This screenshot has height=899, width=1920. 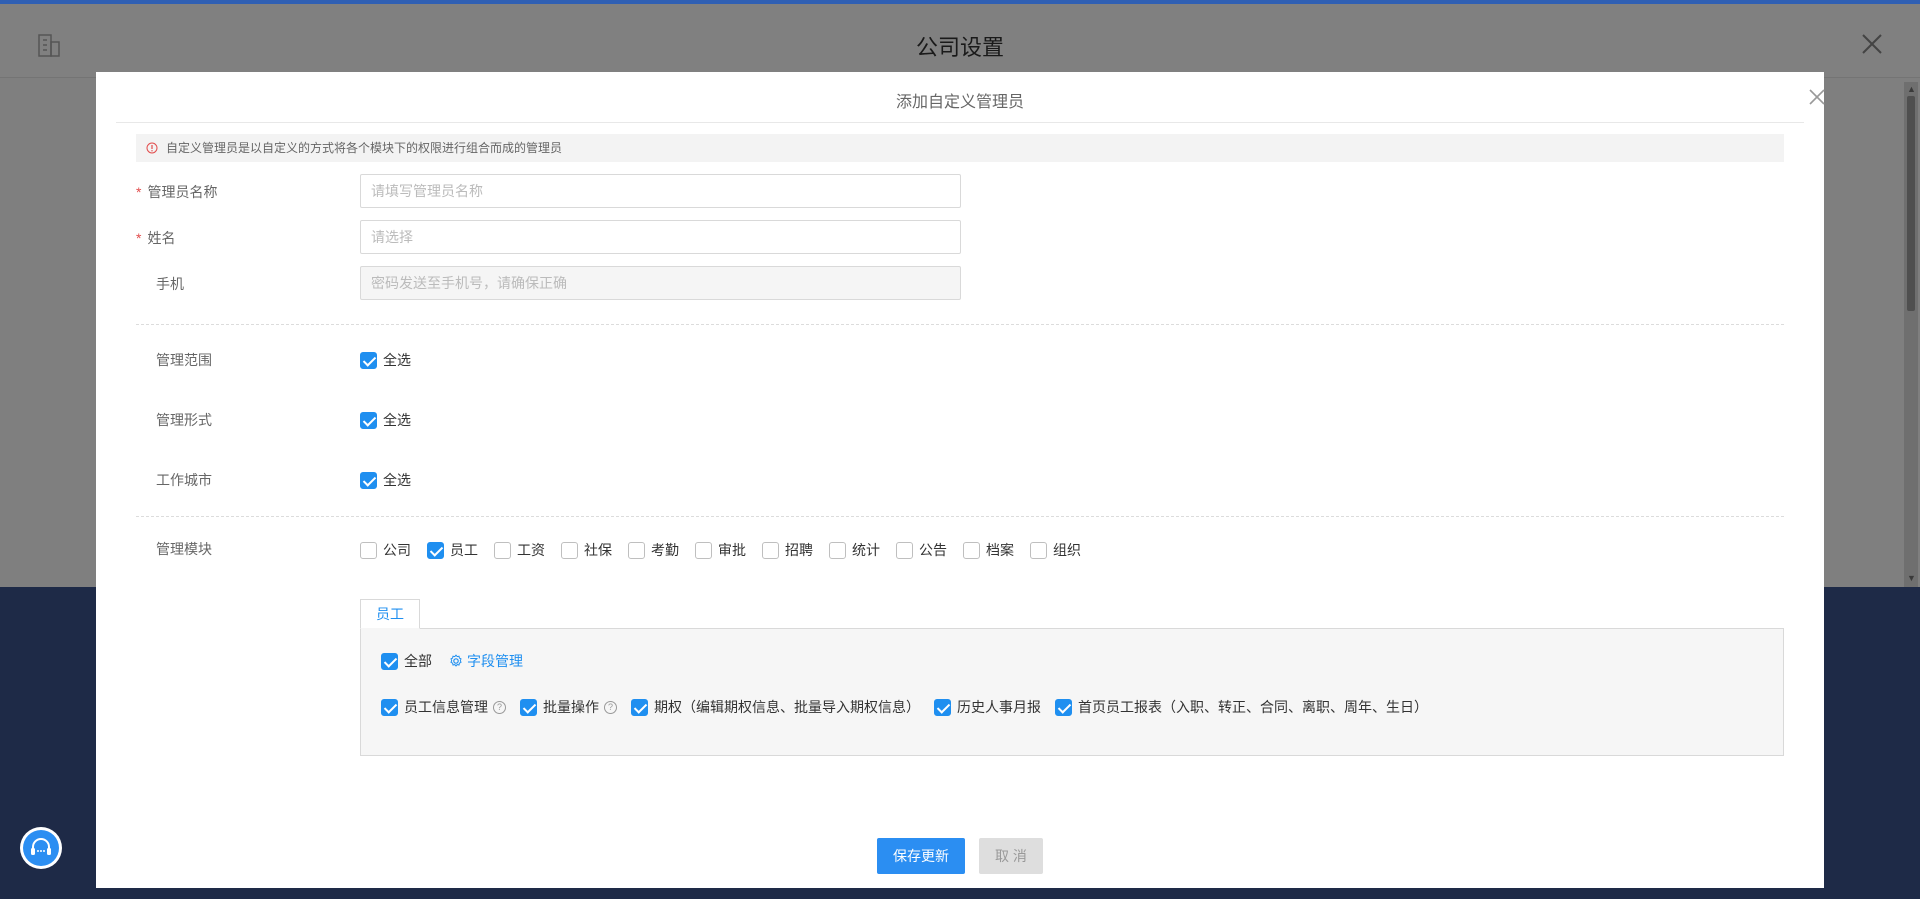 What do you see at coordinates (486, 661) in the screenshot?
I see `field-manage-link: 字段管理` at bounding box center [486, 661].